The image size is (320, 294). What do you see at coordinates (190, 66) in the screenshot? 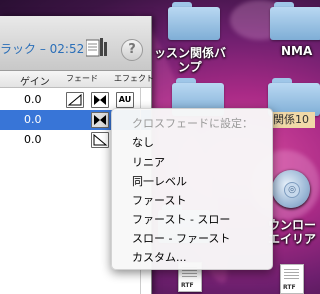
I see `desktop-label: ンプ` at bounding box center [190, 66].